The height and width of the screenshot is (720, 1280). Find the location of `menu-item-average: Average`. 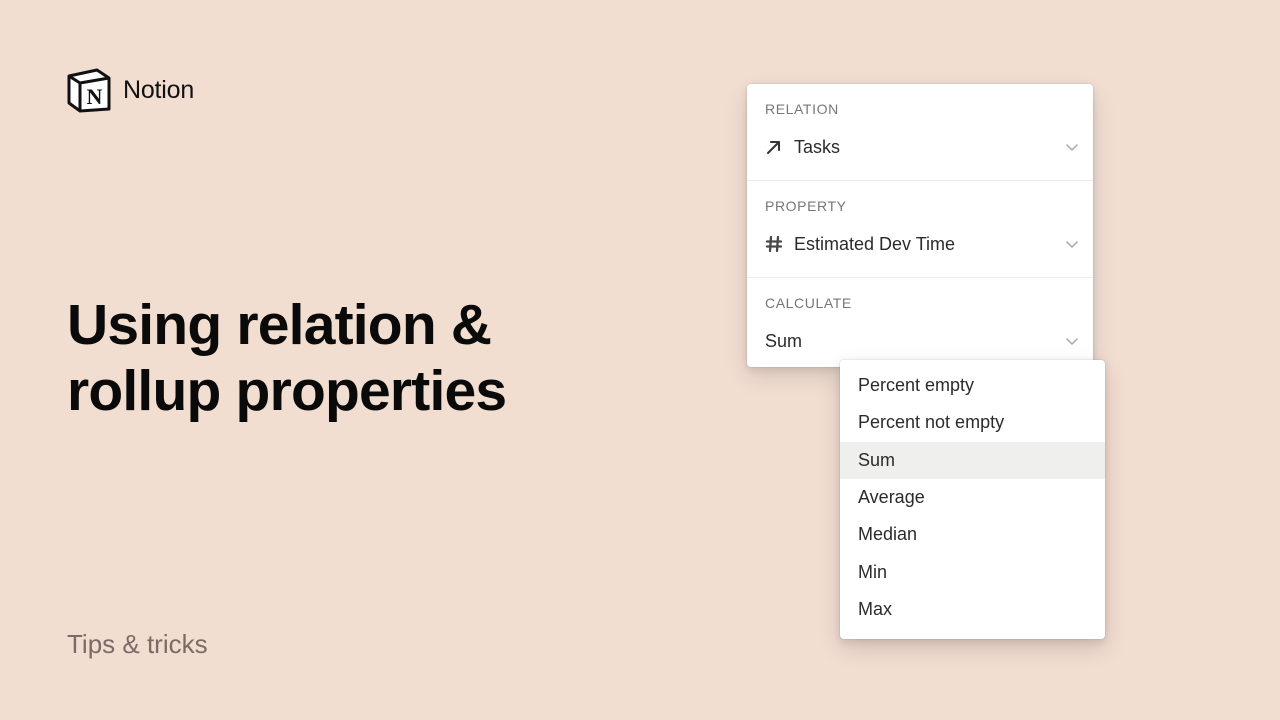

menu-item-average: Average is located at coordinates (972, 497).